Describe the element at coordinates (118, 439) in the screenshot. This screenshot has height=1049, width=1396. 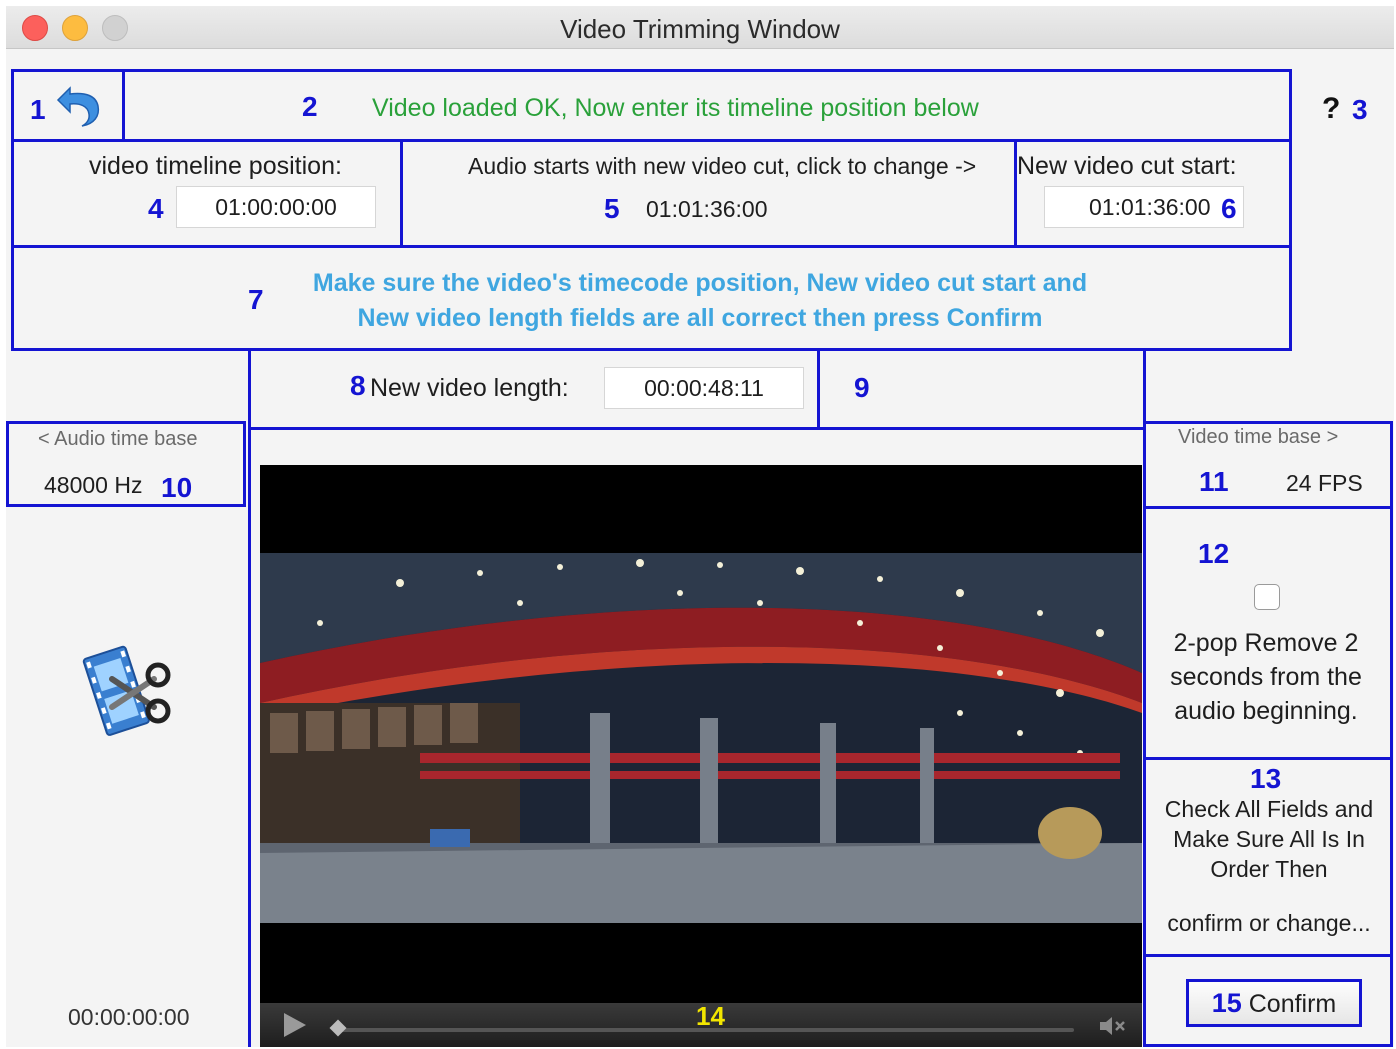
I see `audio-time-base-label: < Audio time base` at that location.